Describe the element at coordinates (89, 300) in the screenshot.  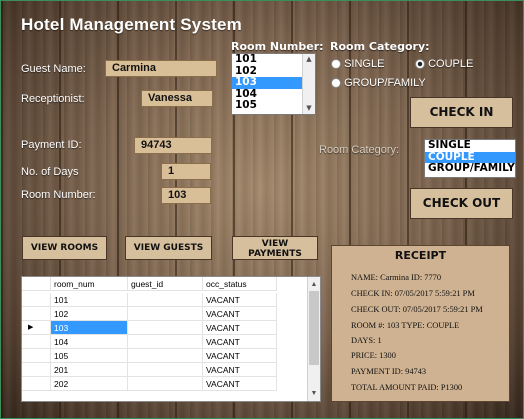
I see `grid-cell: 101` at that location.